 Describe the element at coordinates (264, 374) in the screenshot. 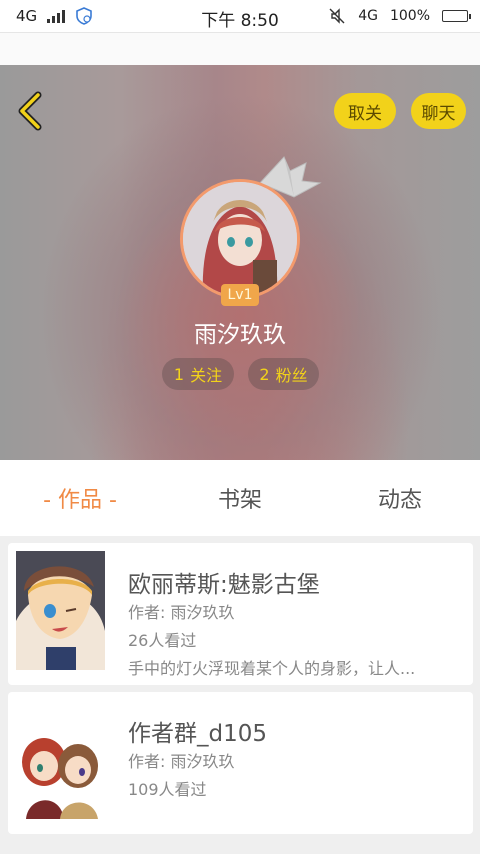

I see `fans-count: 2` at that location.